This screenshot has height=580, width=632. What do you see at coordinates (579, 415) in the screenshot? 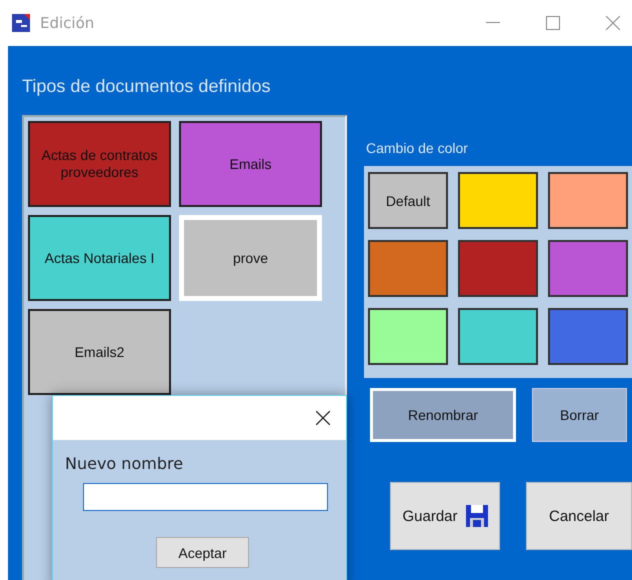
I see `delete-button: Borrar` at bounding box center [579, 415].